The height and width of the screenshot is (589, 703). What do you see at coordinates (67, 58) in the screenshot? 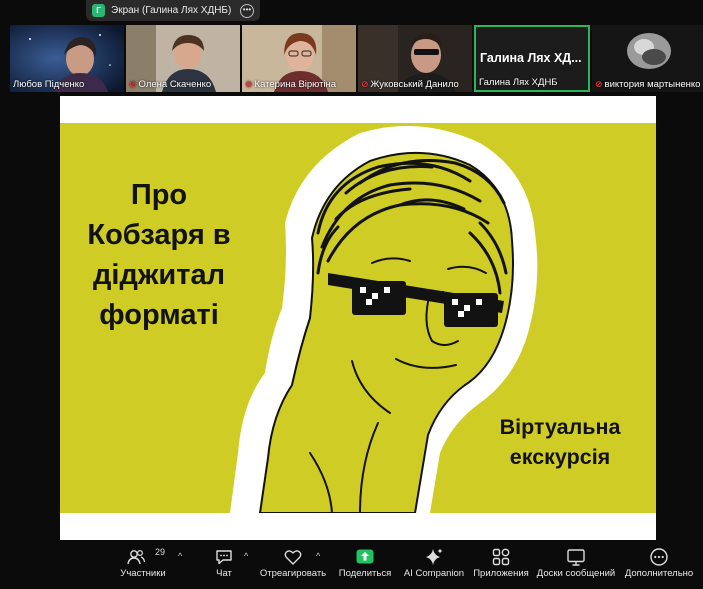
I see `participant-tile-1: Любов Підченко` at bounding box center [67, 58].